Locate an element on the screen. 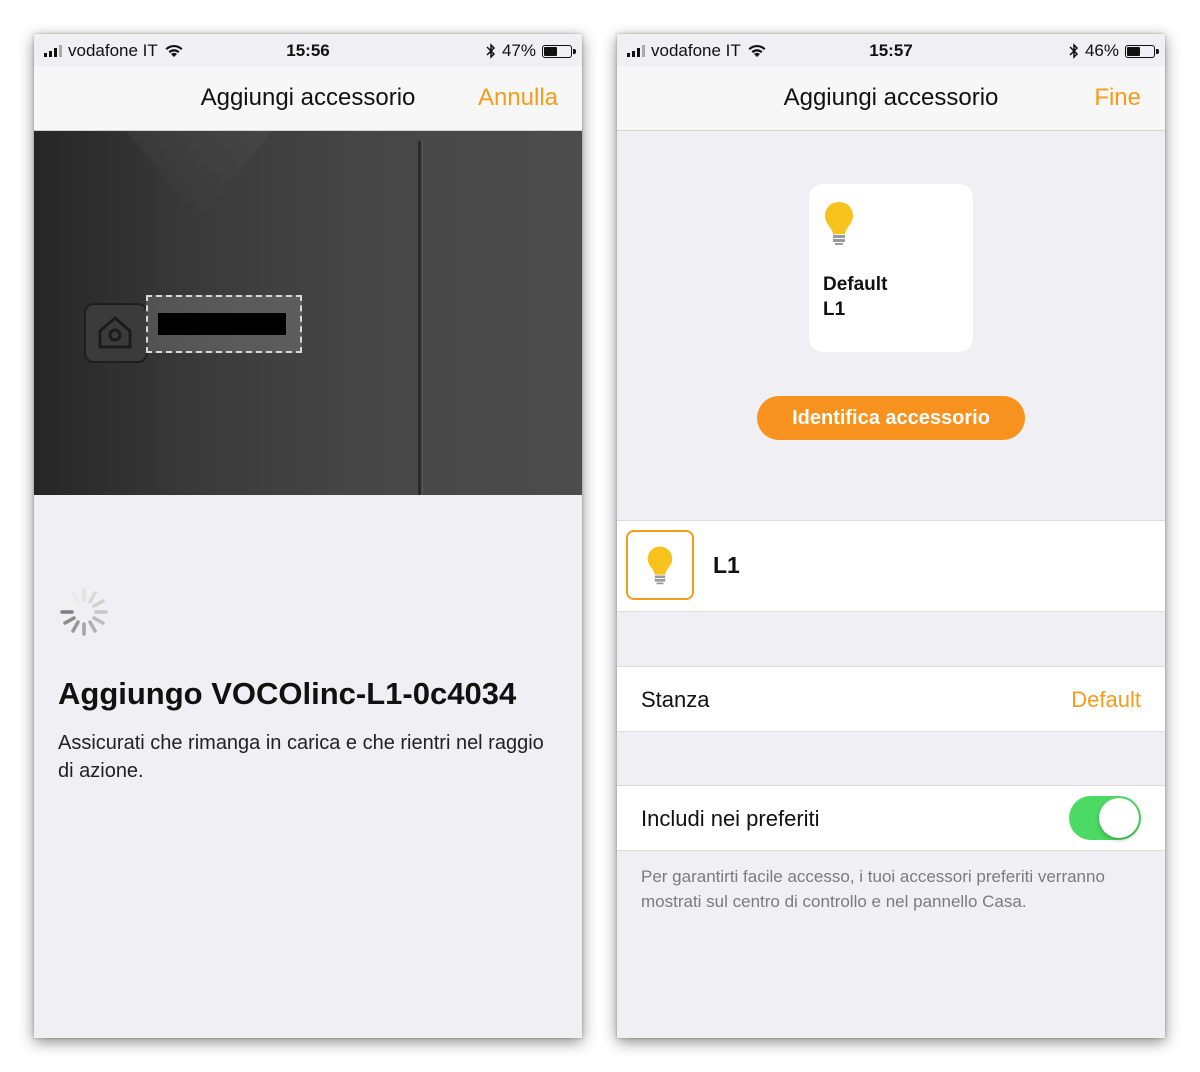 The height and width of the screenshot is (1072, 1200). status-right-group: 46% is located at coordinates (1114, 51).